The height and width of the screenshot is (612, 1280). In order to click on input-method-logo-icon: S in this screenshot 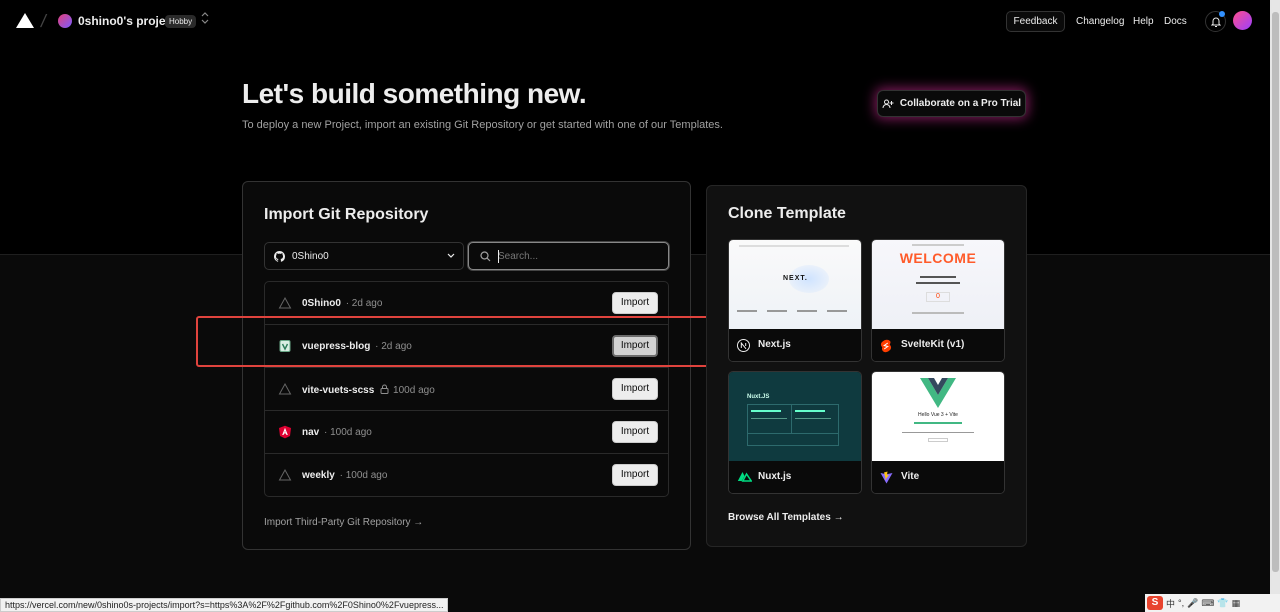, I will do `click(1155, 603)`.